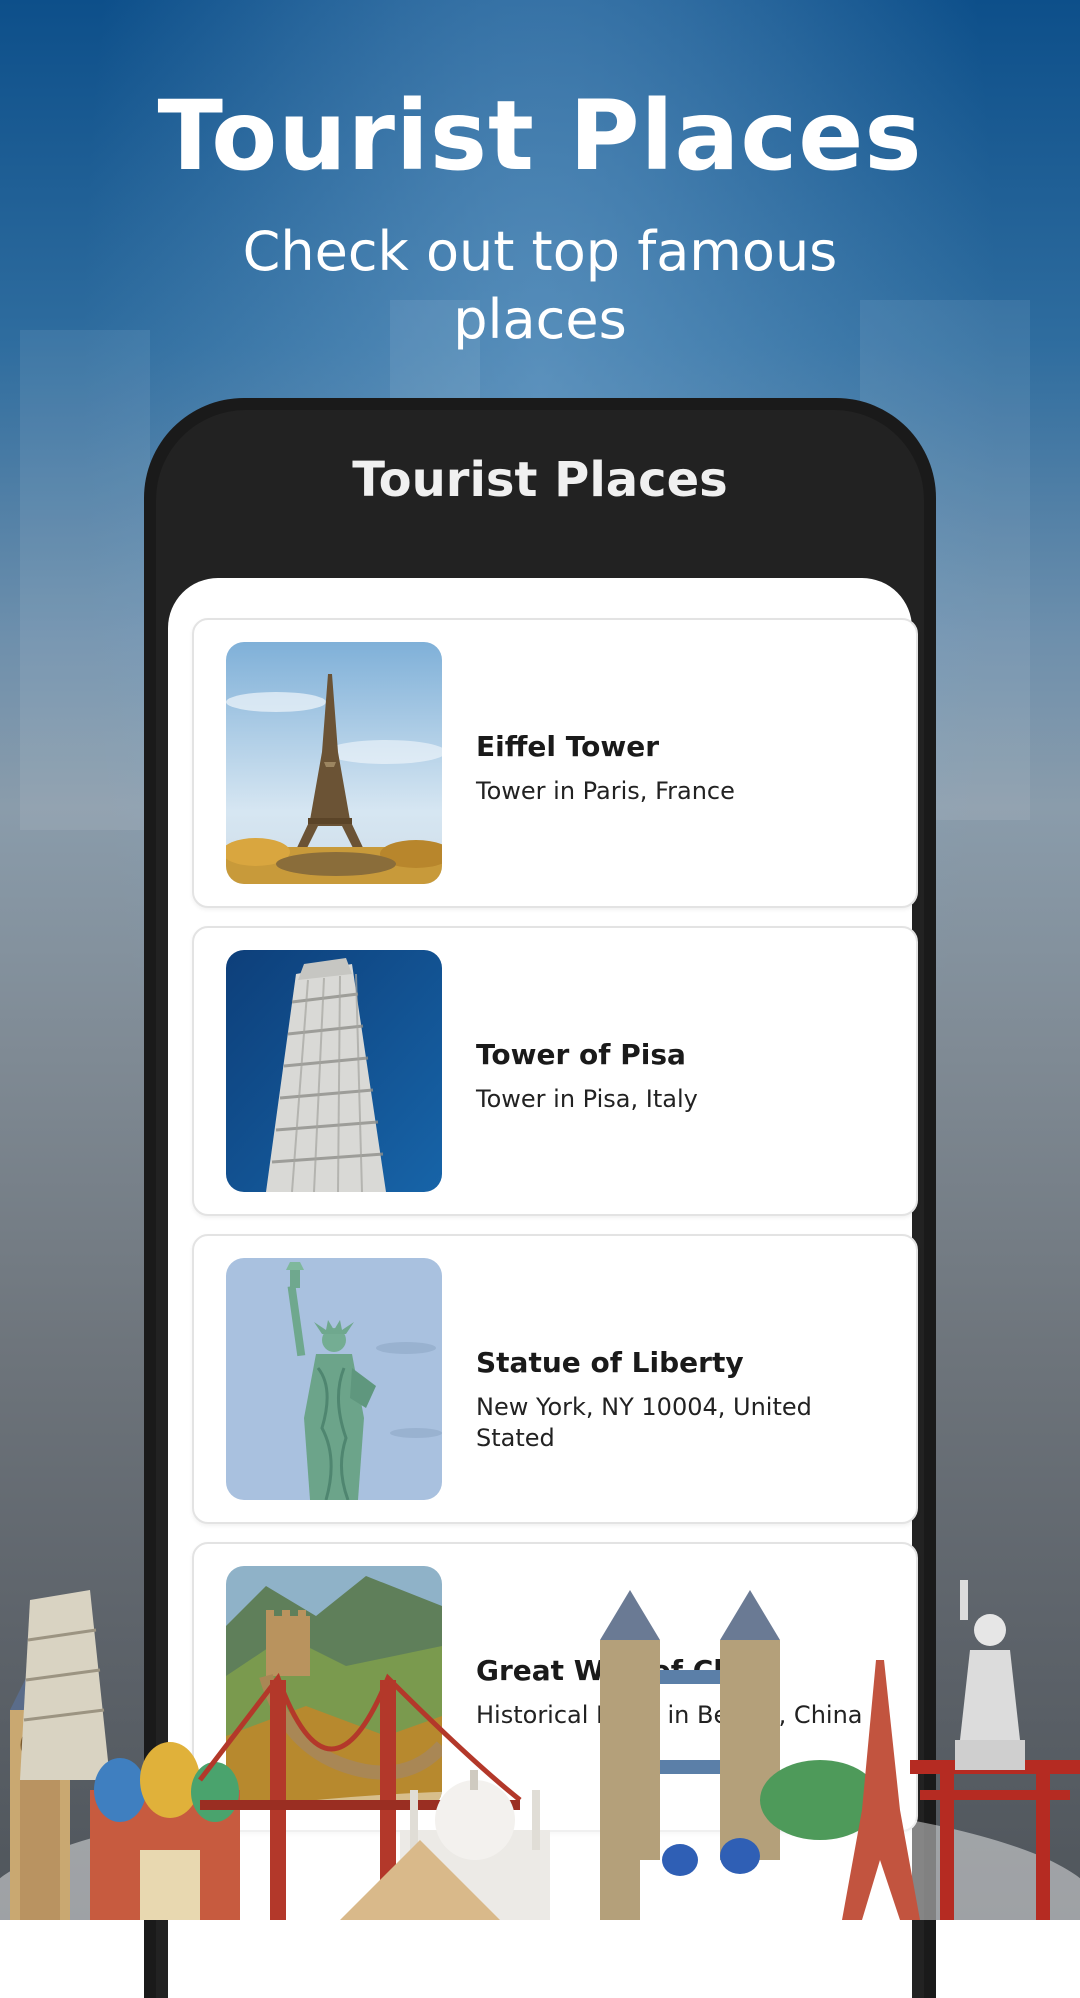 The image size is (1080, 1998). I want to click on place-location: Historical Place in Beijing, China, so click(669, 1715).